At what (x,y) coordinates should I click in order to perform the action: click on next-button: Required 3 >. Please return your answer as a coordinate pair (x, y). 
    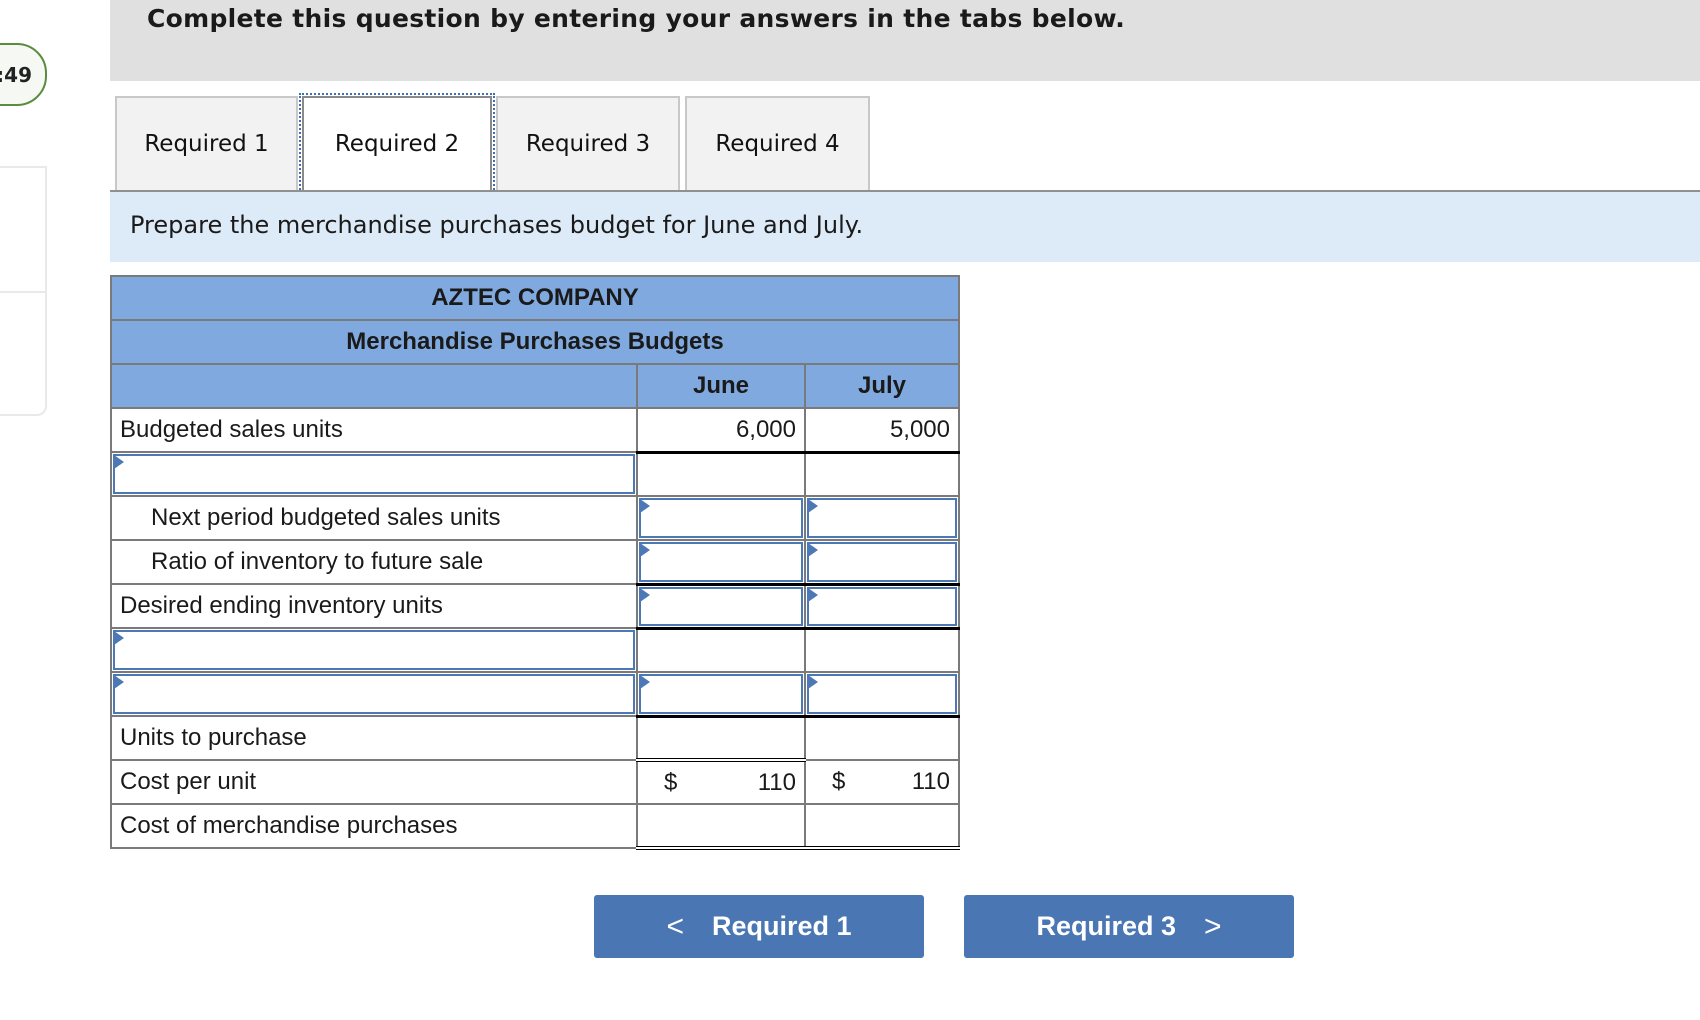
    Looking at the image, I should click on (1129, 926).